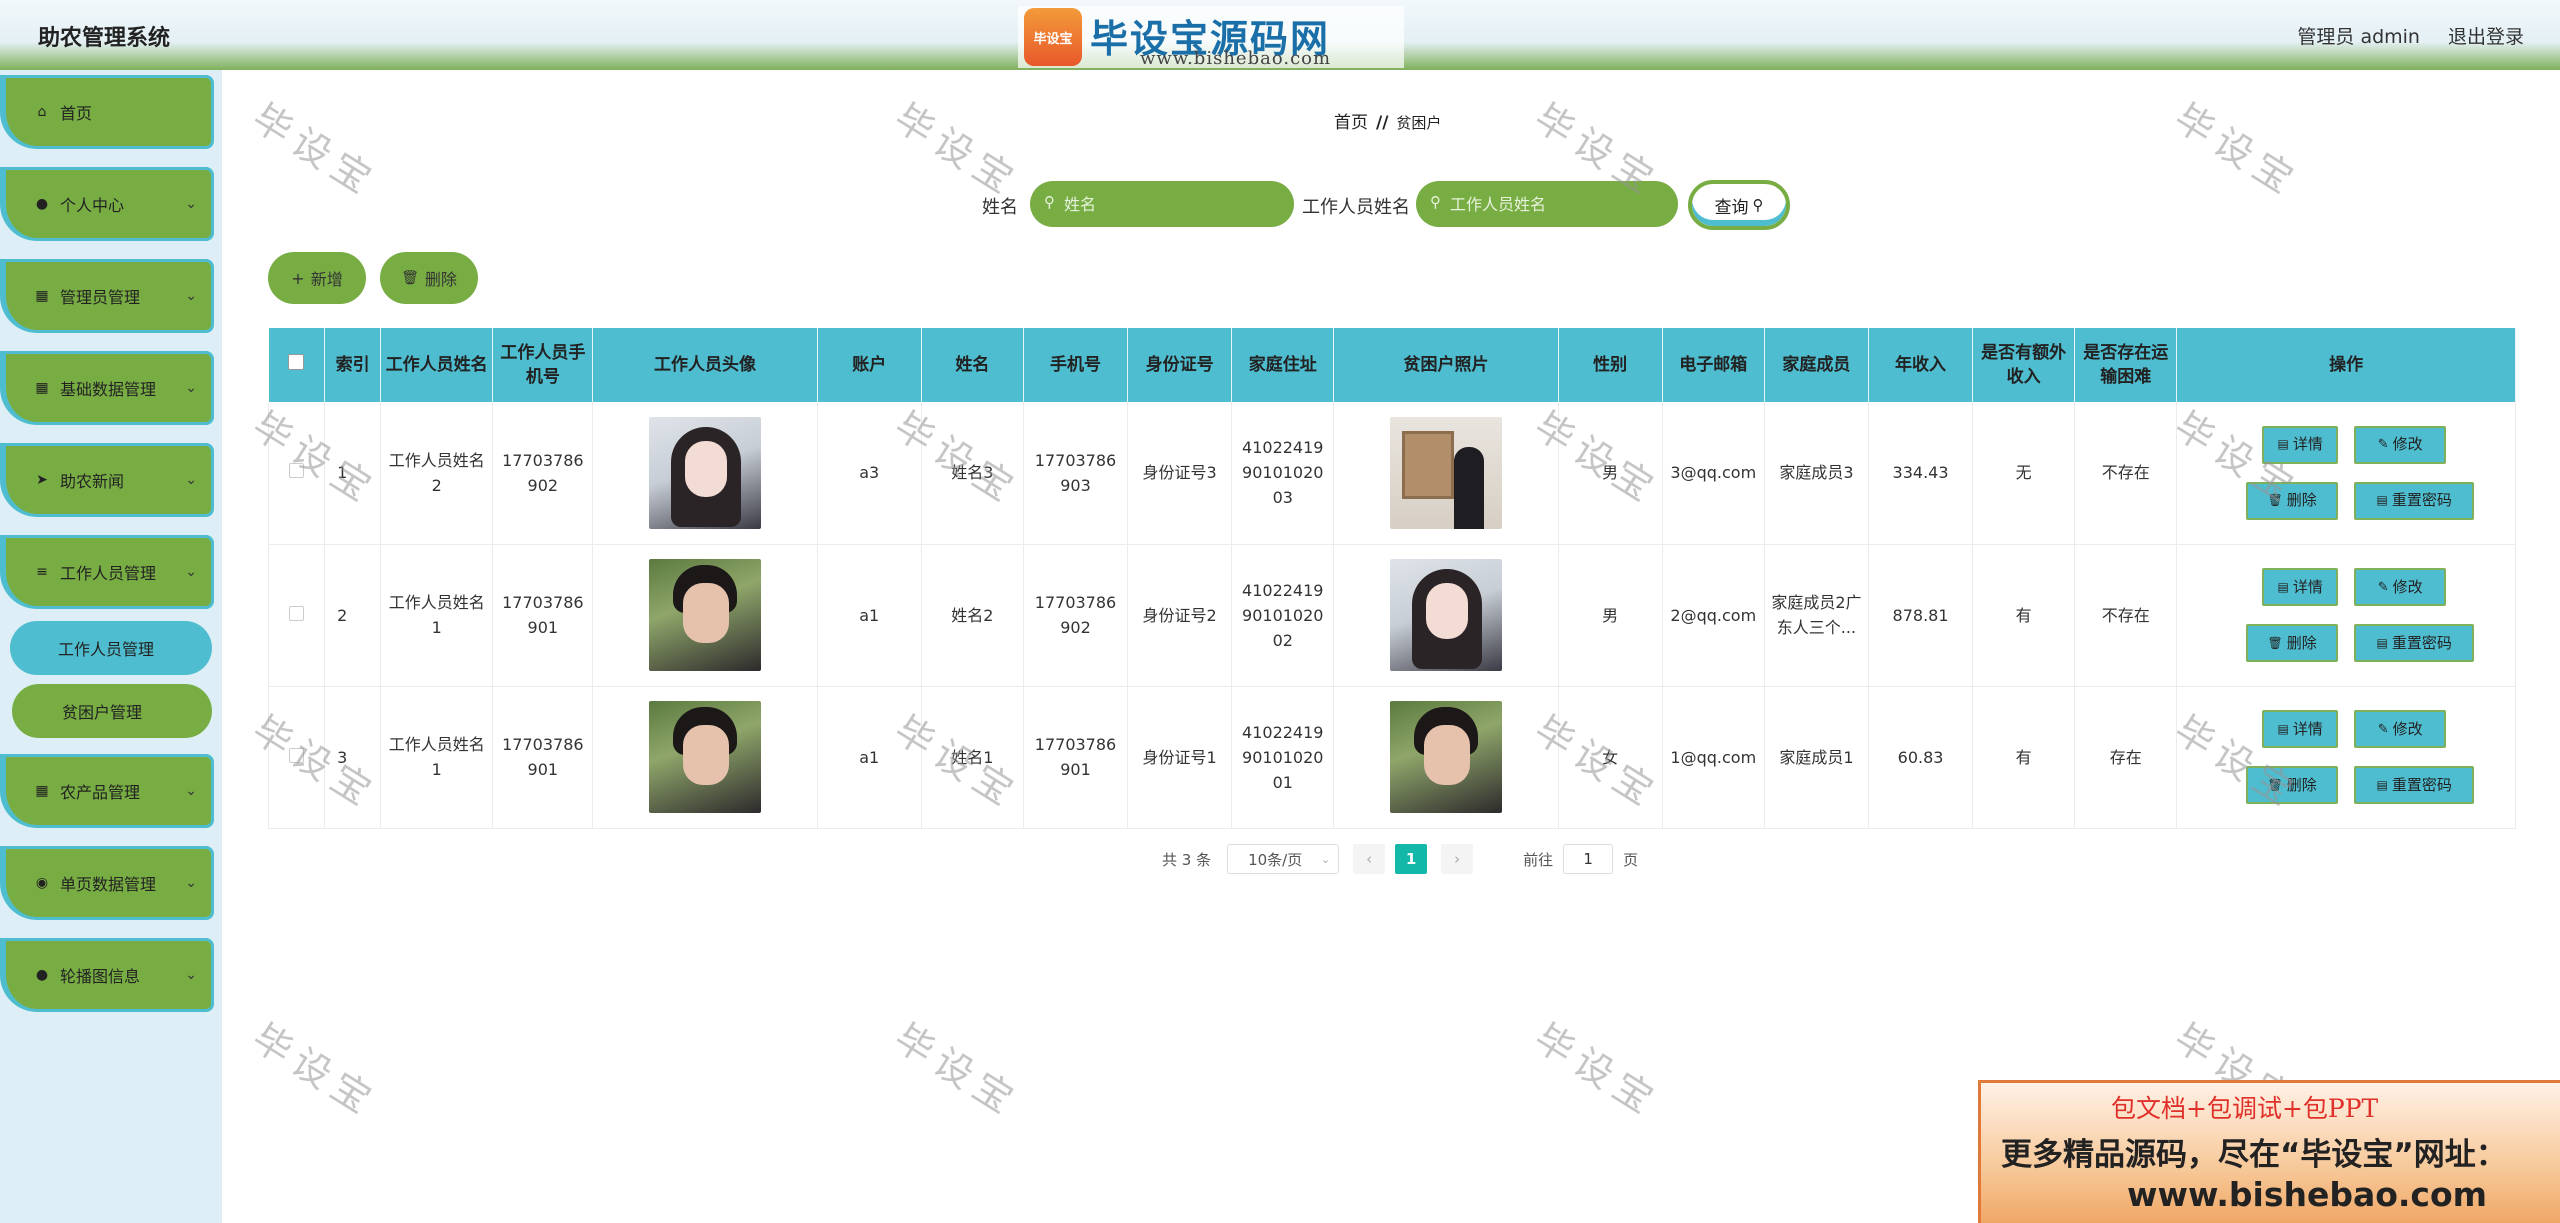 This screenshot has height=1223, width=2560. I want to click on goto-page-input: 1, so click(1588, 859).